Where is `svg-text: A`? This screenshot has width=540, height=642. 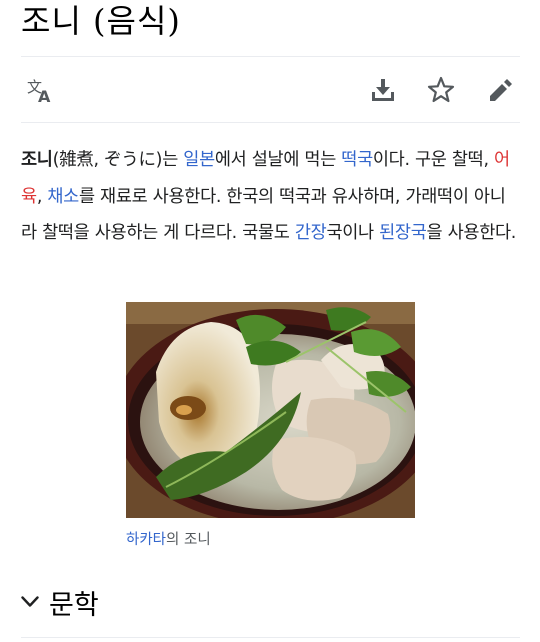
svg-text: A is located at coordinates (44, 96).